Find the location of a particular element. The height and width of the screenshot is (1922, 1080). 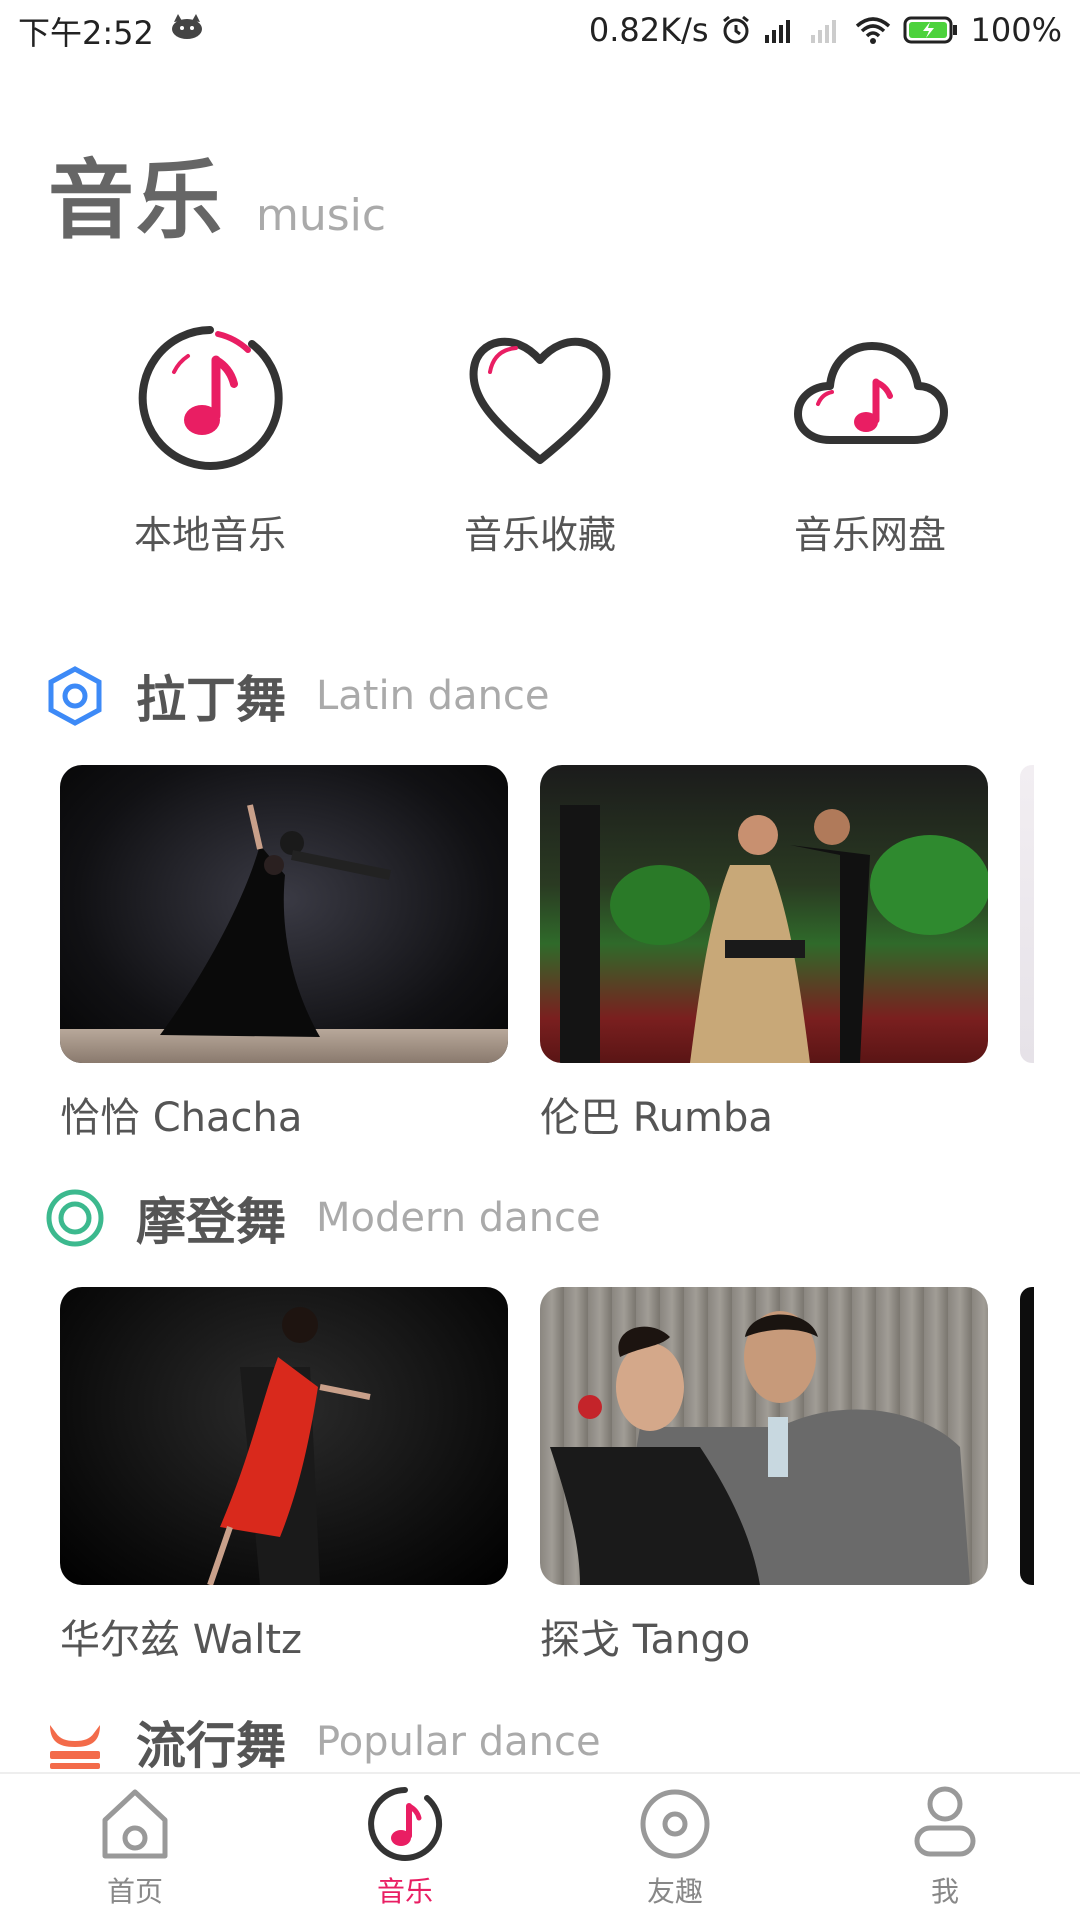

ring-icon is located at coordinates (75, 1218).